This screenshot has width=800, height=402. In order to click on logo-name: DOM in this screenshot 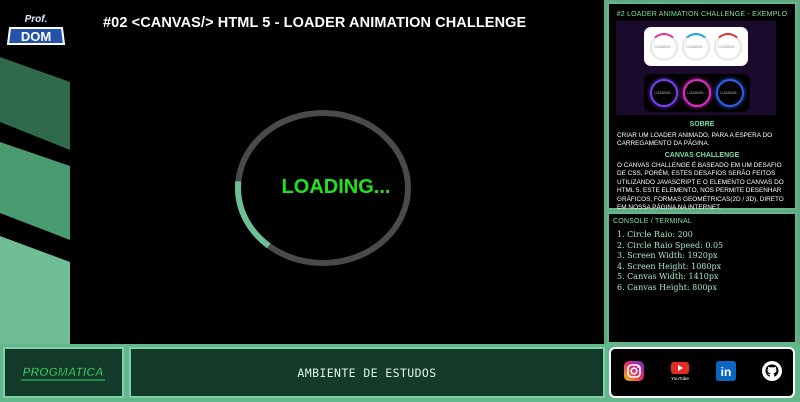, I will do `click(36, 36)`.